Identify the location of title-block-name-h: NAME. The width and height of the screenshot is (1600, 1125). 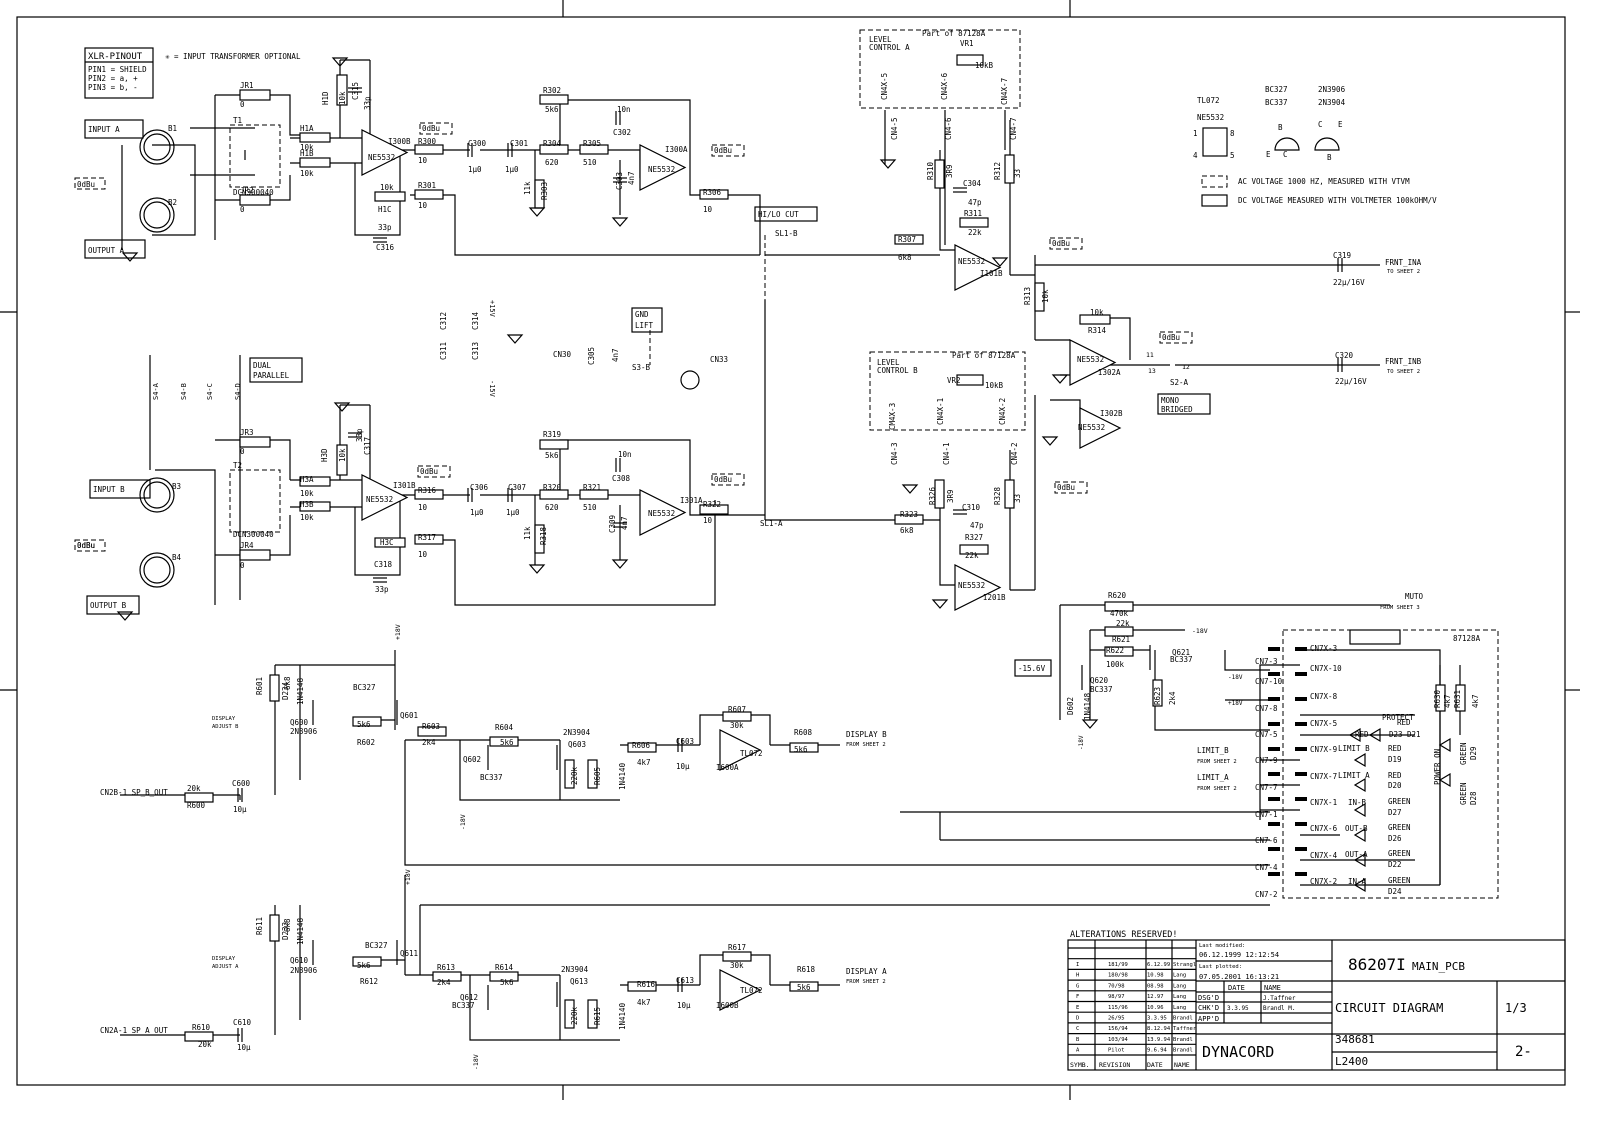
(1272, 988).